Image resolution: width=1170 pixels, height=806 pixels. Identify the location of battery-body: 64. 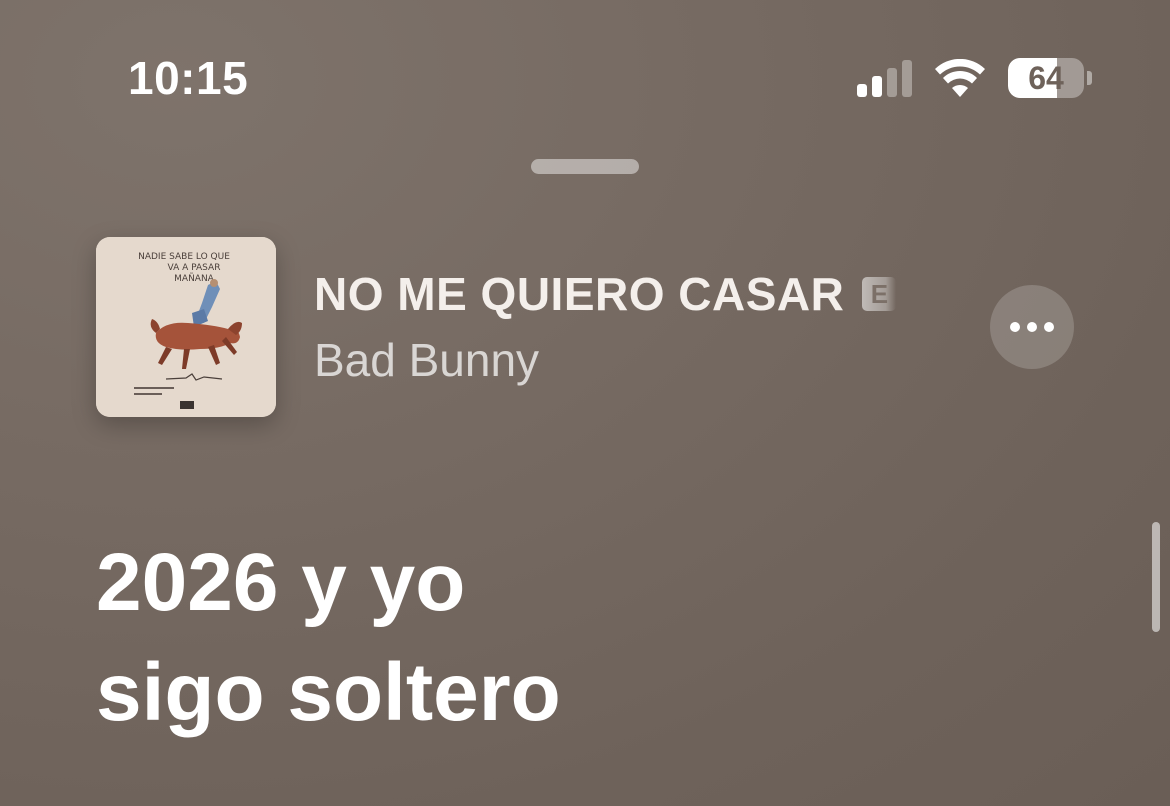
(1046, 78).